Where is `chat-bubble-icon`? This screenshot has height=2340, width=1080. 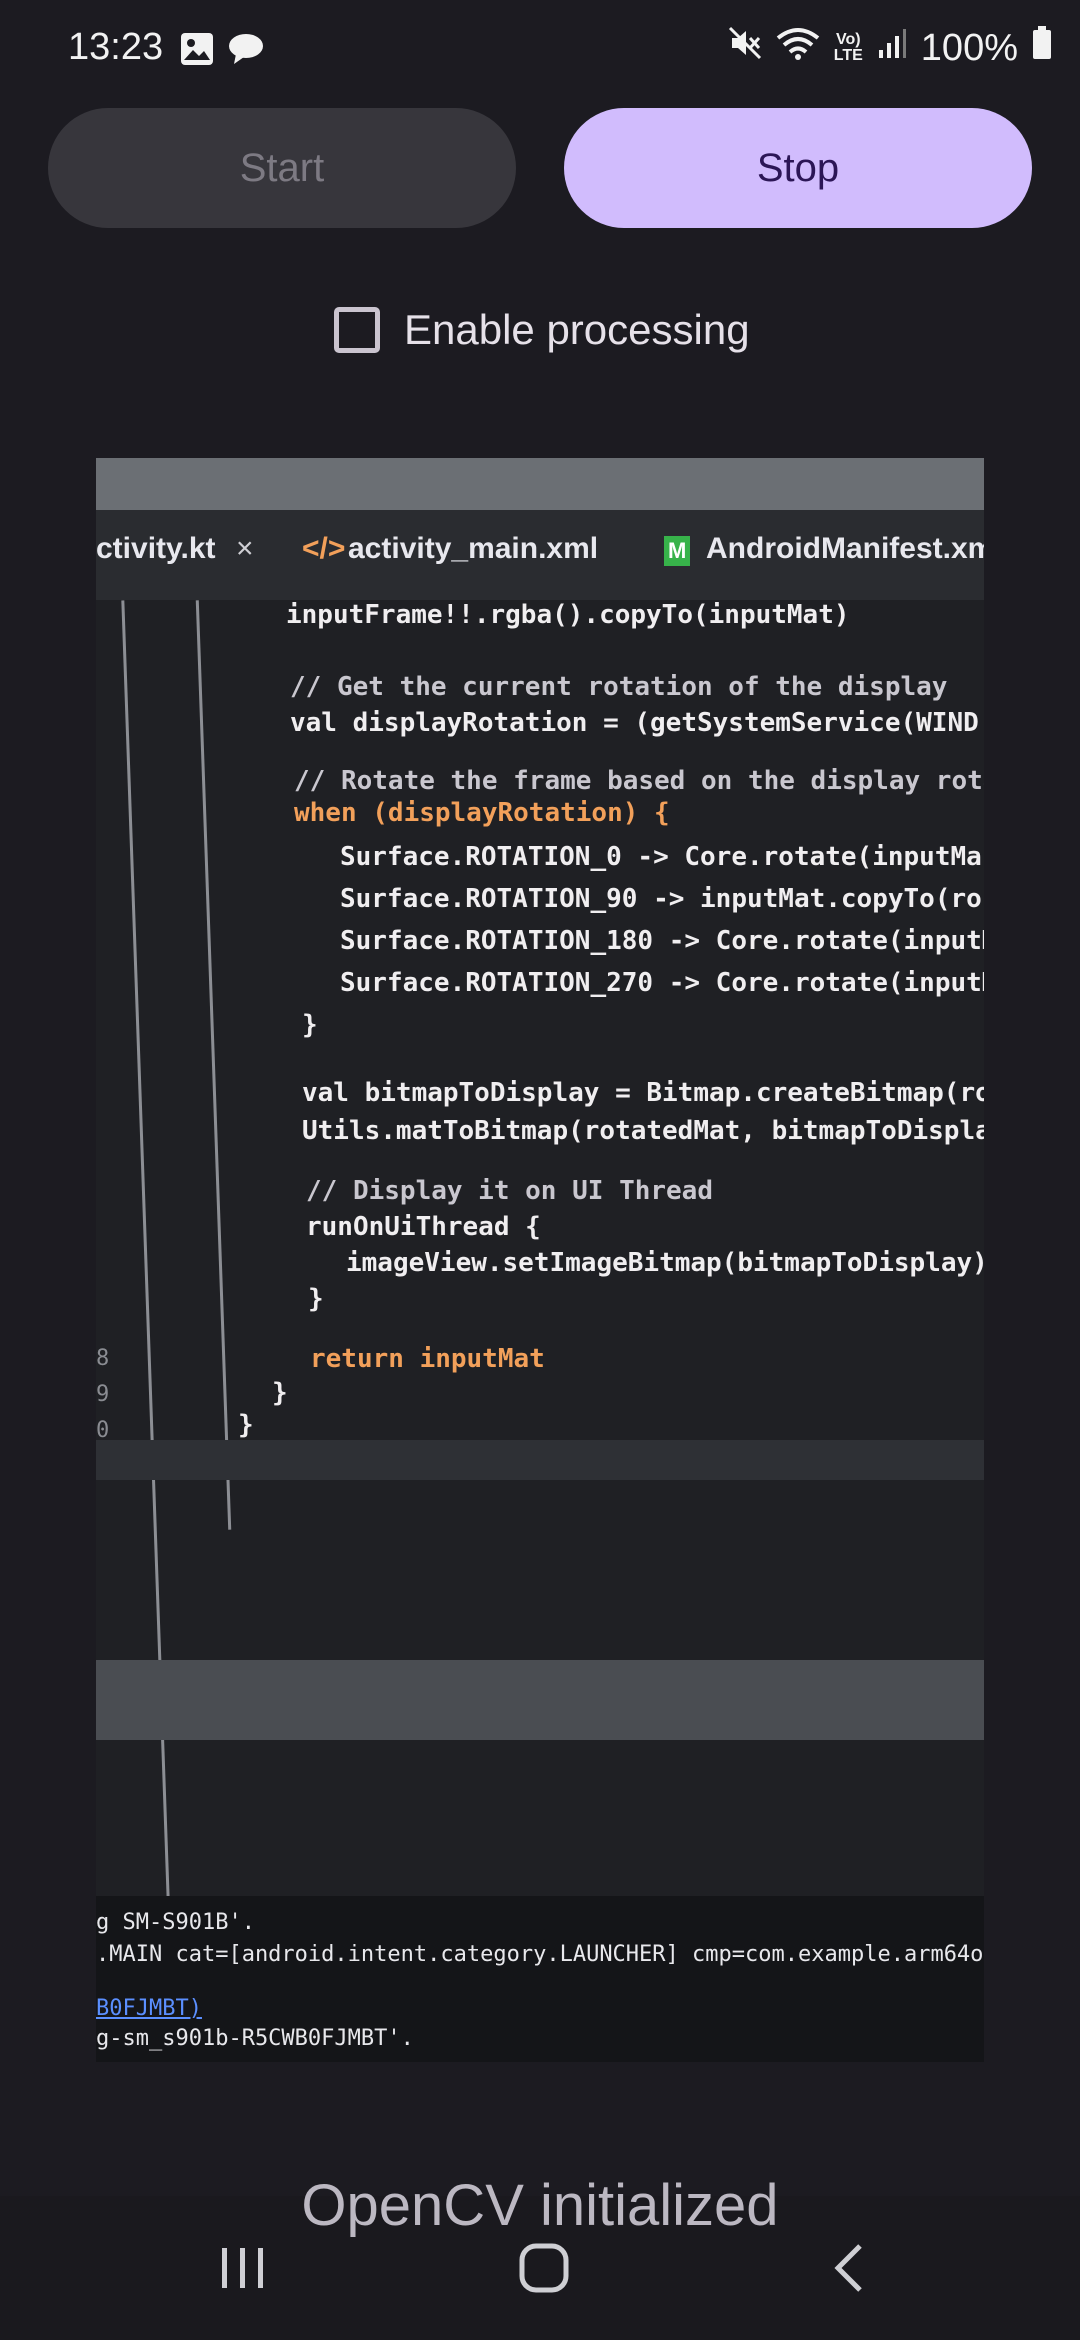 chat-bubble-icon is located at coordinates (246, 51).